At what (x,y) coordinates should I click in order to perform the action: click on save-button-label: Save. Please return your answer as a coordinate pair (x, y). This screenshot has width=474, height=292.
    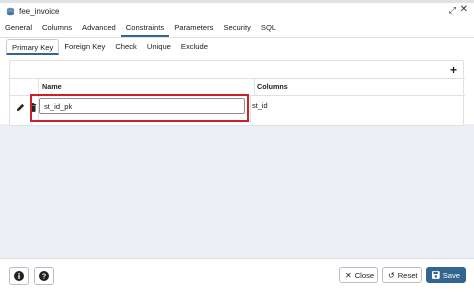
    Looking at the image, I should click on (451, 275).